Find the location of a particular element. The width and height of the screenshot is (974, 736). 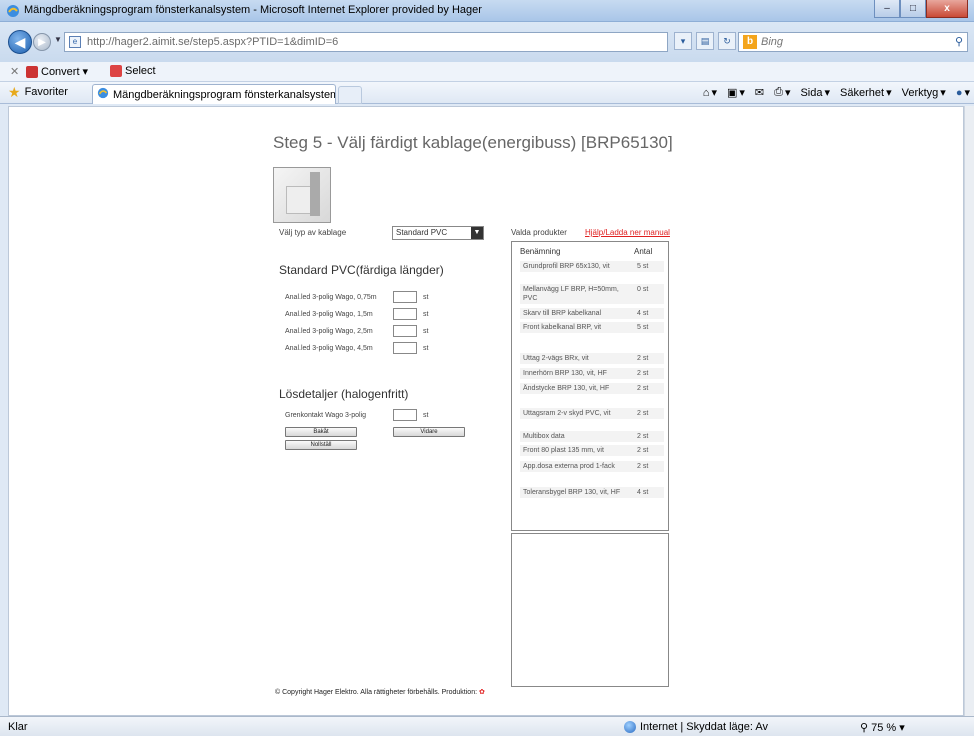

favorites-label: Favoriter is located at coordinates (46, 92).